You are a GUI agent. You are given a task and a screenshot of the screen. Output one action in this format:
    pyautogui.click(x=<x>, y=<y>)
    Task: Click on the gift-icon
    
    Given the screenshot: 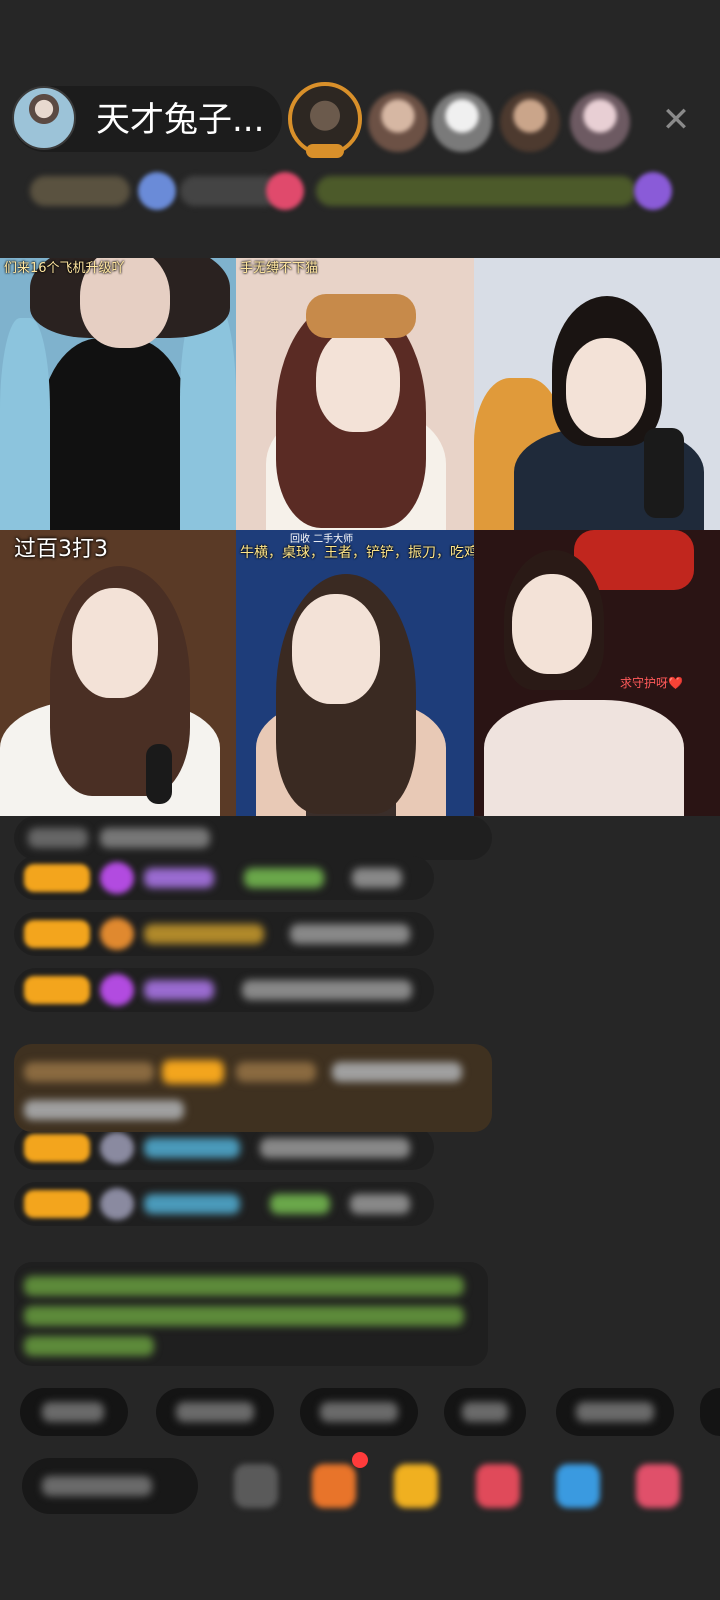 What is the action you would take?
    pyautogui.click(x=658, y=1486)
    